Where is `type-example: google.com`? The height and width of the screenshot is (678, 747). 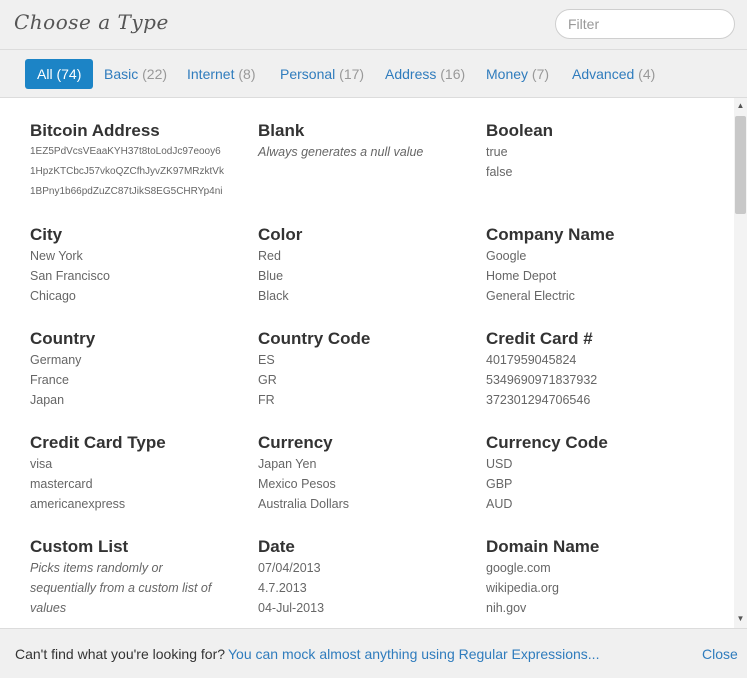 type-example: google.com is located at coordinates (518, 568).